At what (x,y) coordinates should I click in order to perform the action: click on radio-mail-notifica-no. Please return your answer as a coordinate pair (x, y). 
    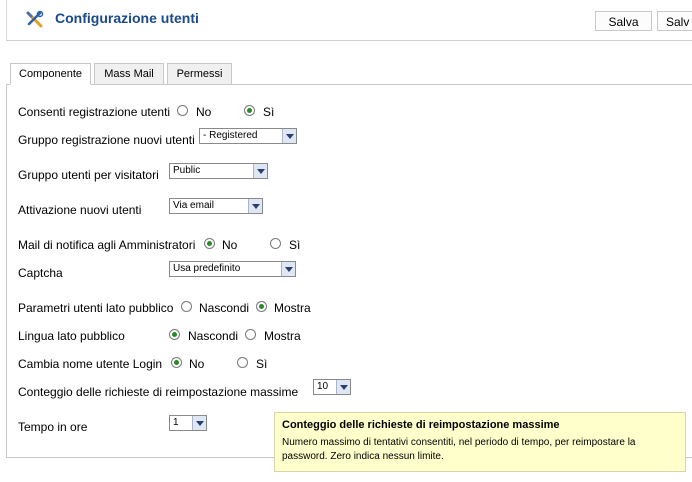
    Looking at the image, I should click on (209, 243).